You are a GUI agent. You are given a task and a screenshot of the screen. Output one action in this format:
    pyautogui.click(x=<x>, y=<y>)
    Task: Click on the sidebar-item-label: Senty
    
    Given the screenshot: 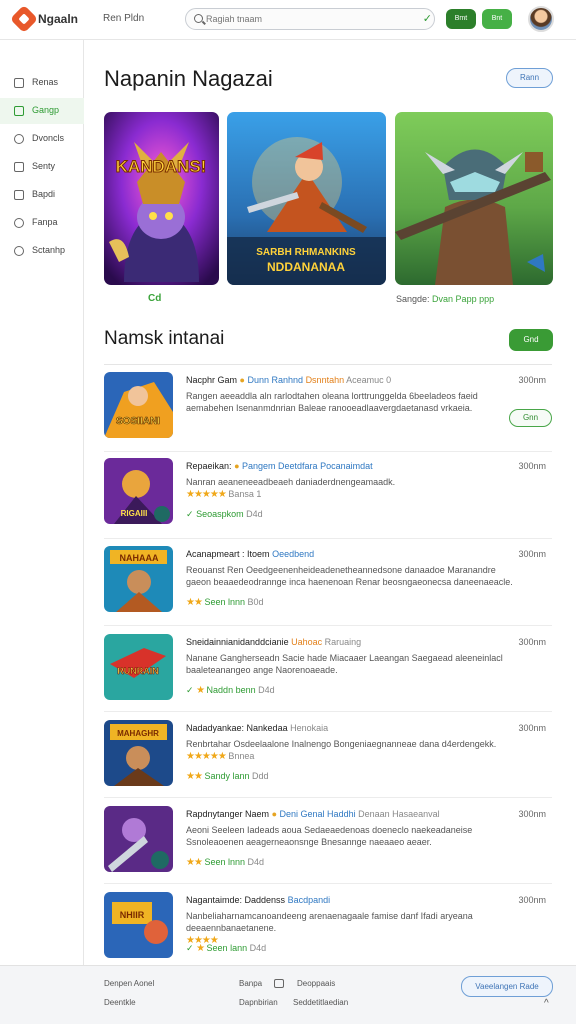 What is the action you would take?
    pyautogui.click(x=44, y=166)
    